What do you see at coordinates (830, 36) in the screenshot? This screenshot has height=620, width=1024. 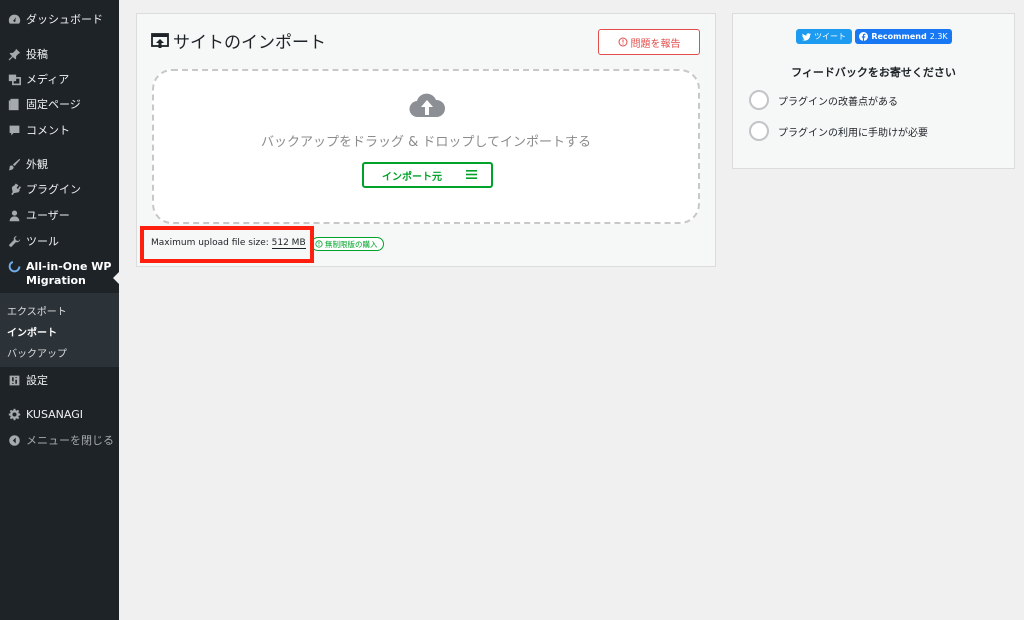 I see `tweet-label: ツイート` at bounding box center [830, 36].